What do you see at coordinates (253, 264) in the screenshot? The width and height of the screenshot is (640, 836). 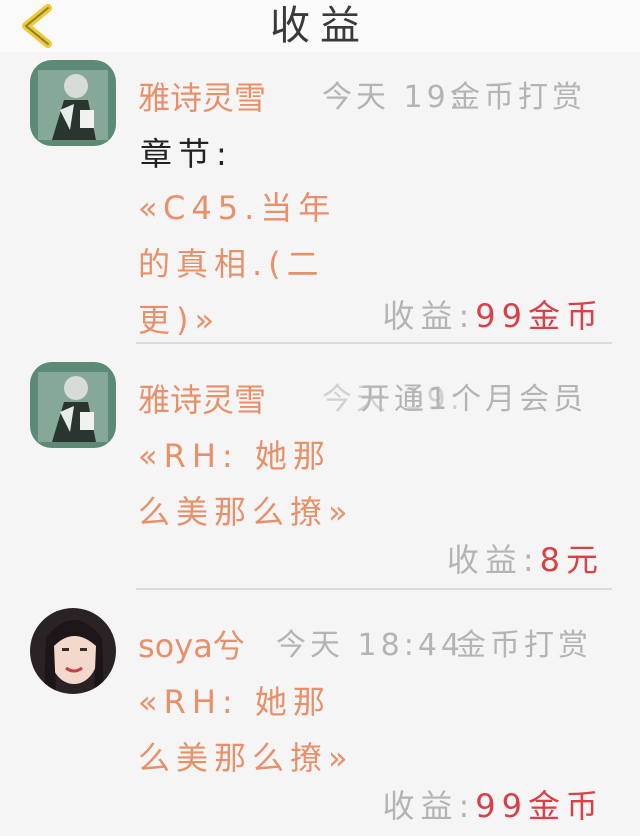 I see `work-title: «C45.当年的真相.(二更)»` at bounding box center [253, 264].